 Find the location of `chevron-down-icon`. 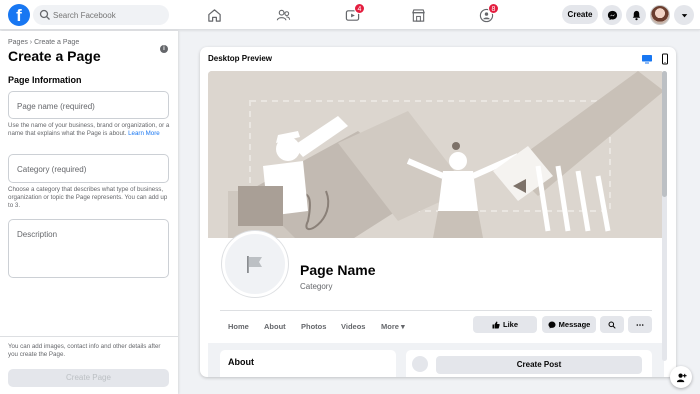

chevron-down-icon is located at coordinates (684, 15).